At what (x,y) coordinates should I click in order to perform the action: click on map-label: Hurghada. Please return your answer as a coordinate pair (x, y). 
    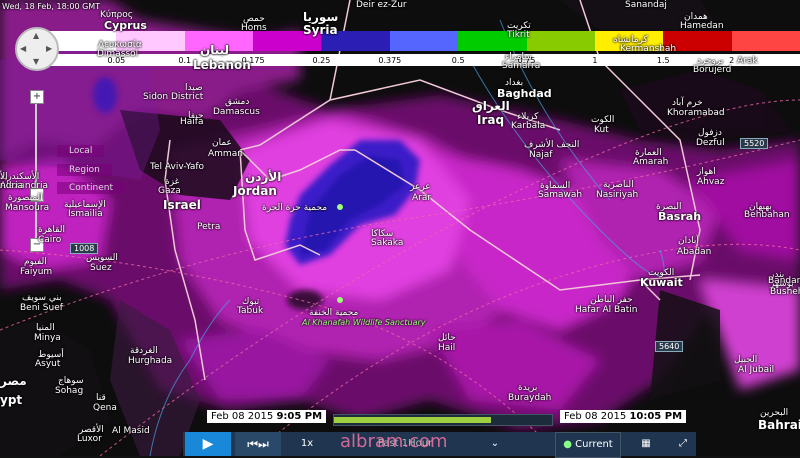
    Looking at the image, I should click on (150, 361).